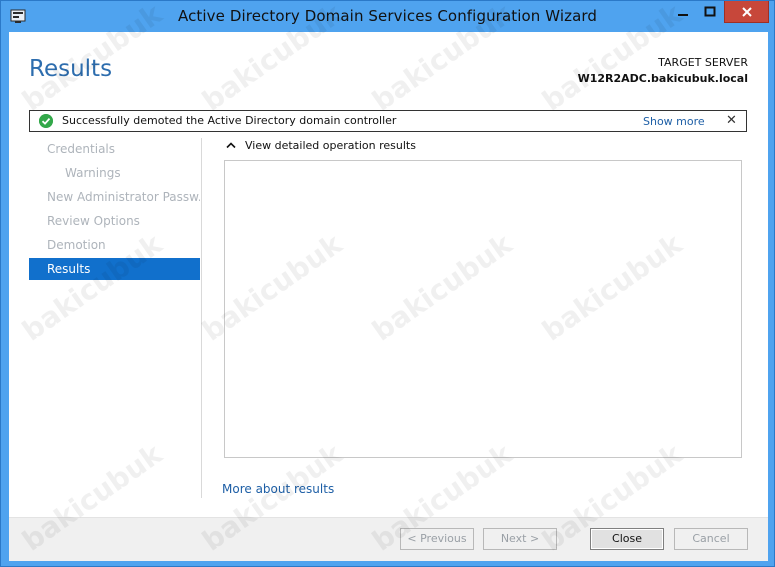 The height and width of the screenshot is (567, 775). I want to click on nav-divider, so click(201, 318).